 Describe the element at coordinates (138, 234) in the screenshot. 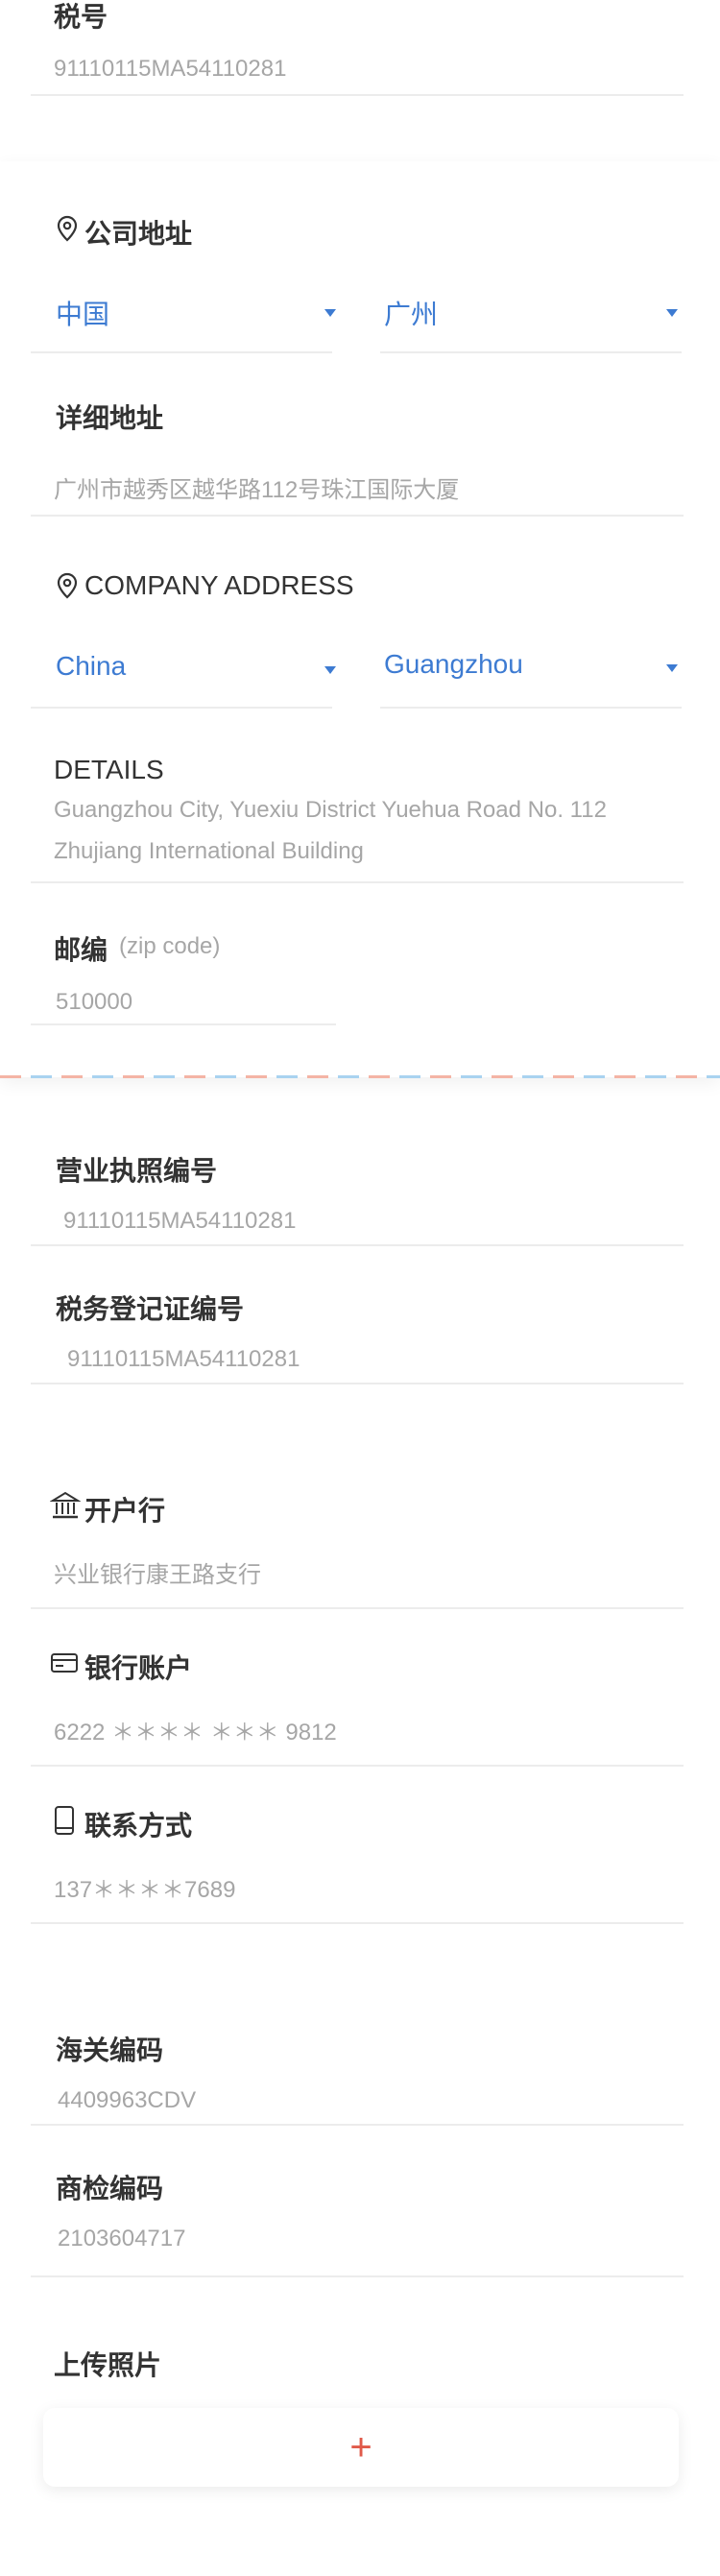

I see `company-address-title: 公司地址` at that location.